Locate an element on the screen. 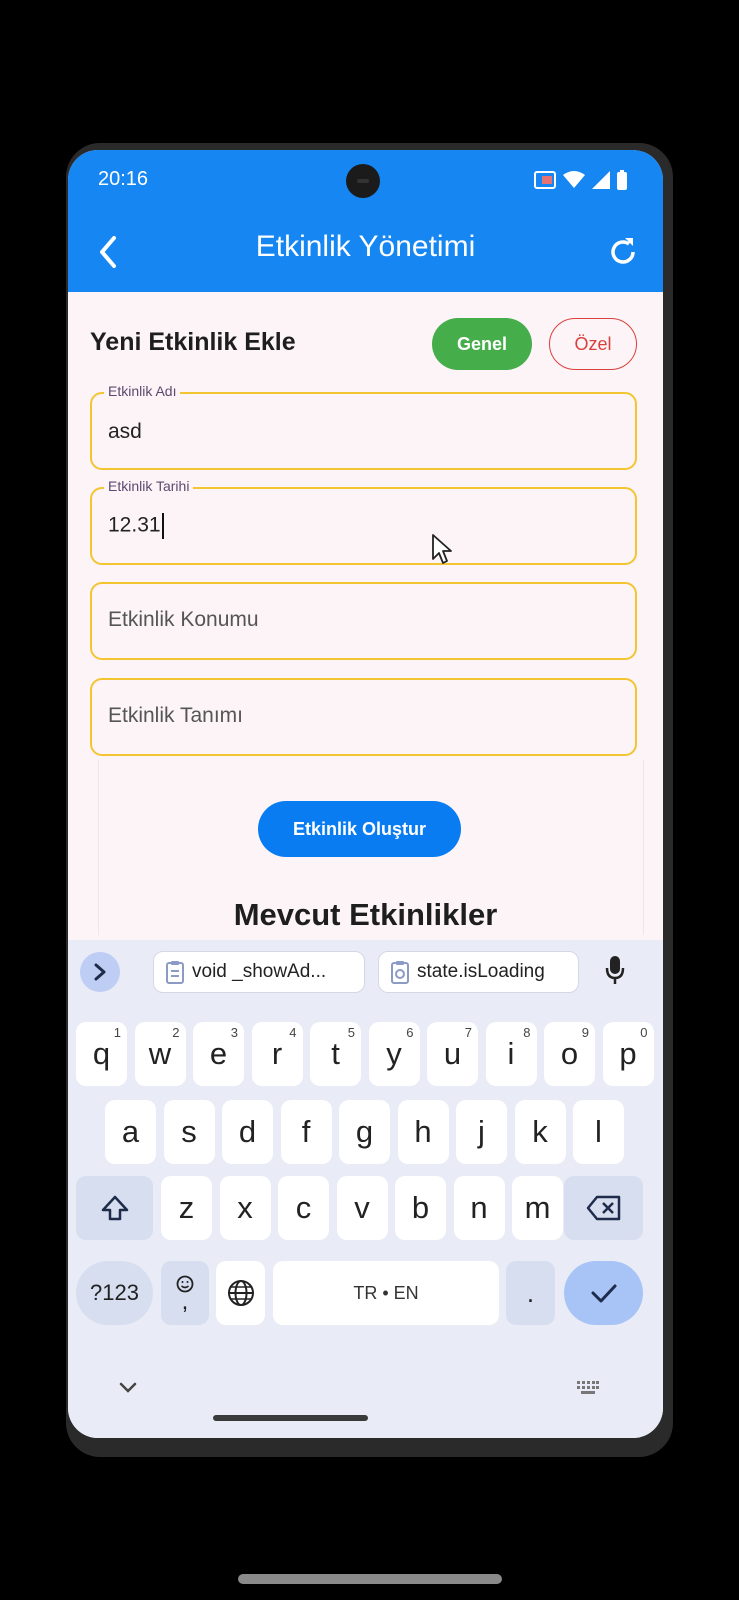 The width and height of the screenshot is (739, 1600). checkmark-icon is located at coordinates (603, 1293).